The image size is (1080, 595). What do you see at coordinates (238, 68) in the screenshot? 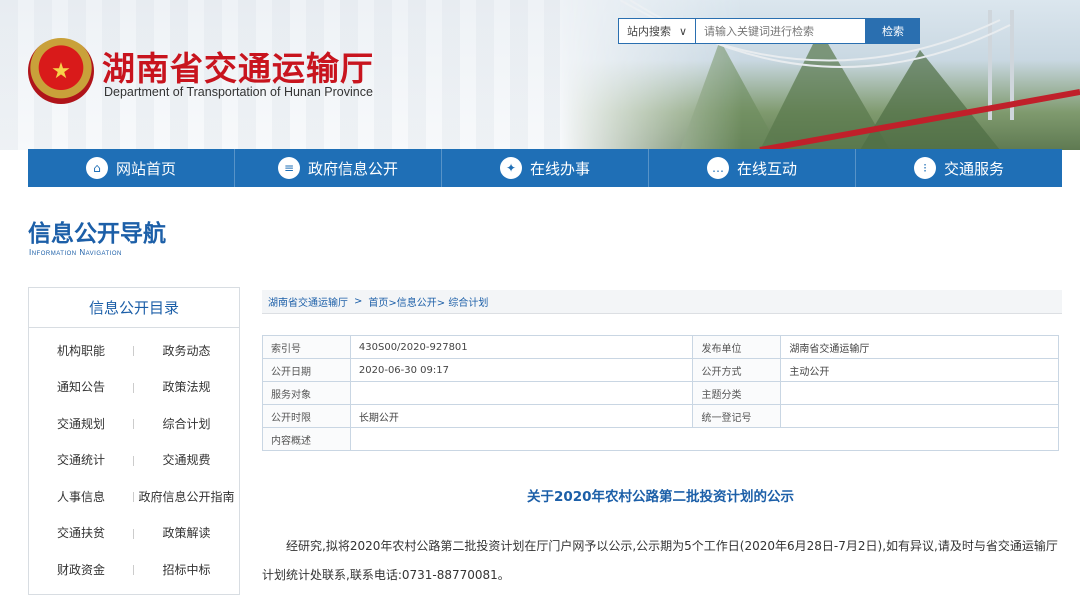
I see `site-title: 湖南省交通运输厅` at bounding box center [238, 68].